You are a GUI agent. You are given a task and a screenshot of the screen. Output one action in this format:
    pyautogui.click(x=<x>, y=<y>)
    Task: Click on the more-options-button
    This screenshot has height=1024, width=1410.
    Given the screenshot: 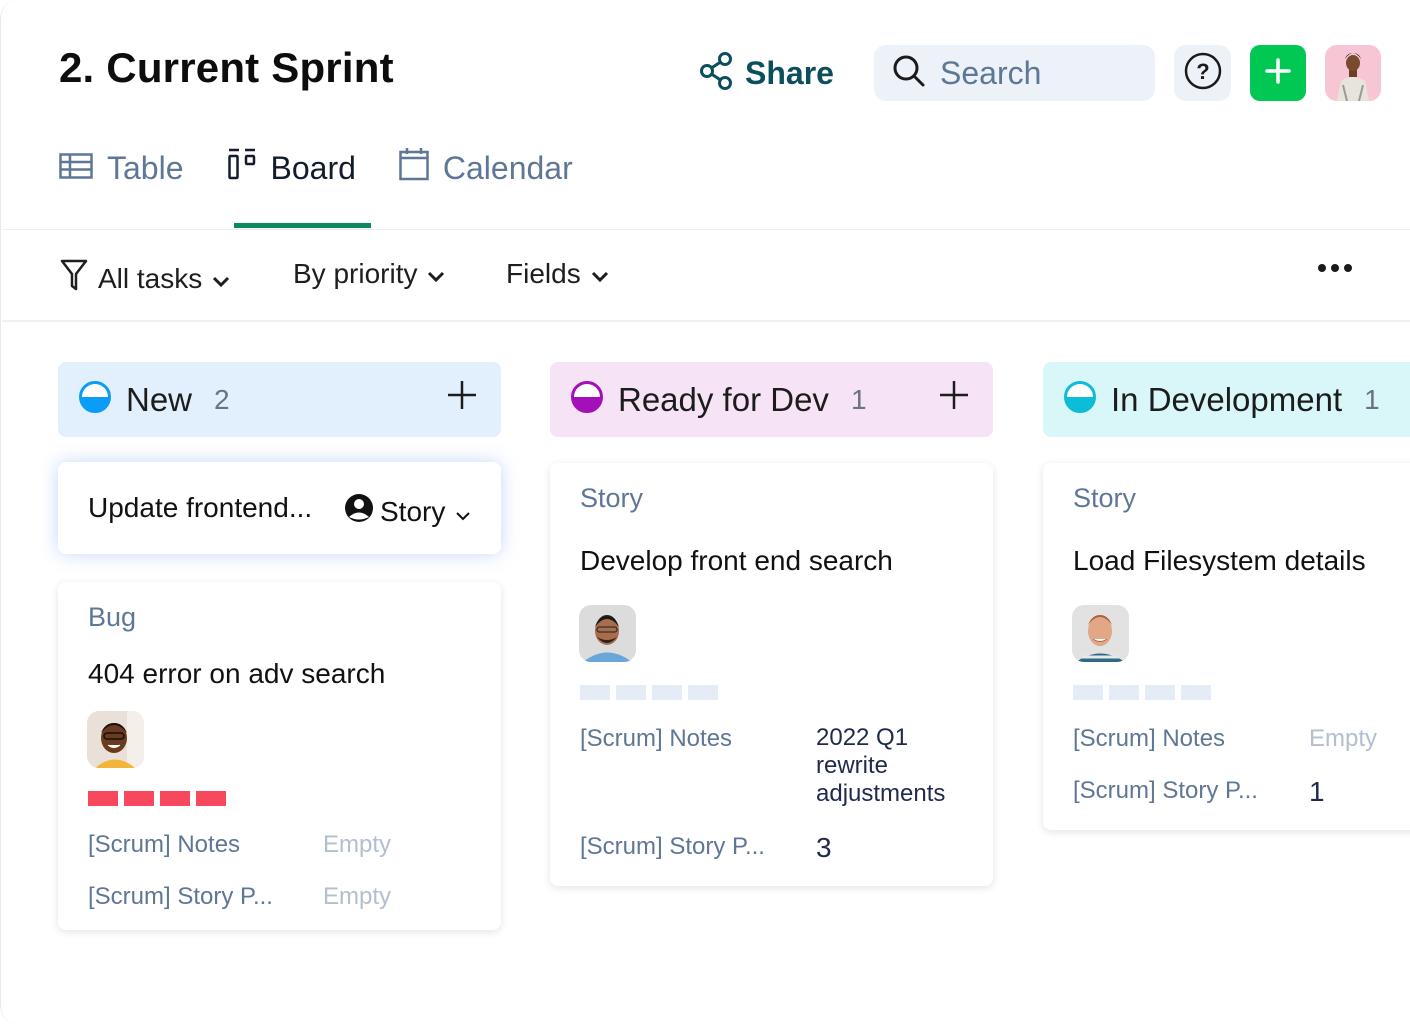 What is the action you would take?
    pyautogui.click(x=1335, y=268)
    